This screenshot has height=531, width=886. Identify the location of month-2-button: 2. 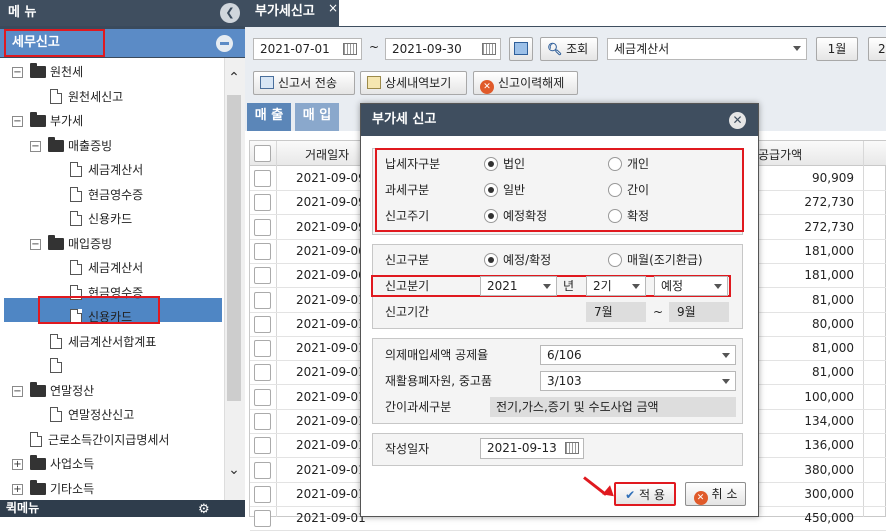
(877, 49).